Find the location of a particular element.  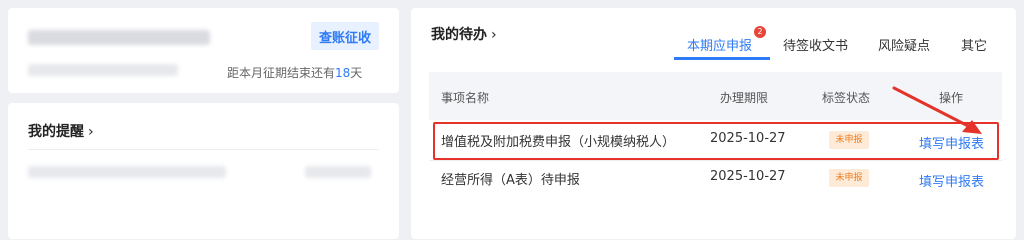

active-tab-underline is located at coordinates (722, 58).